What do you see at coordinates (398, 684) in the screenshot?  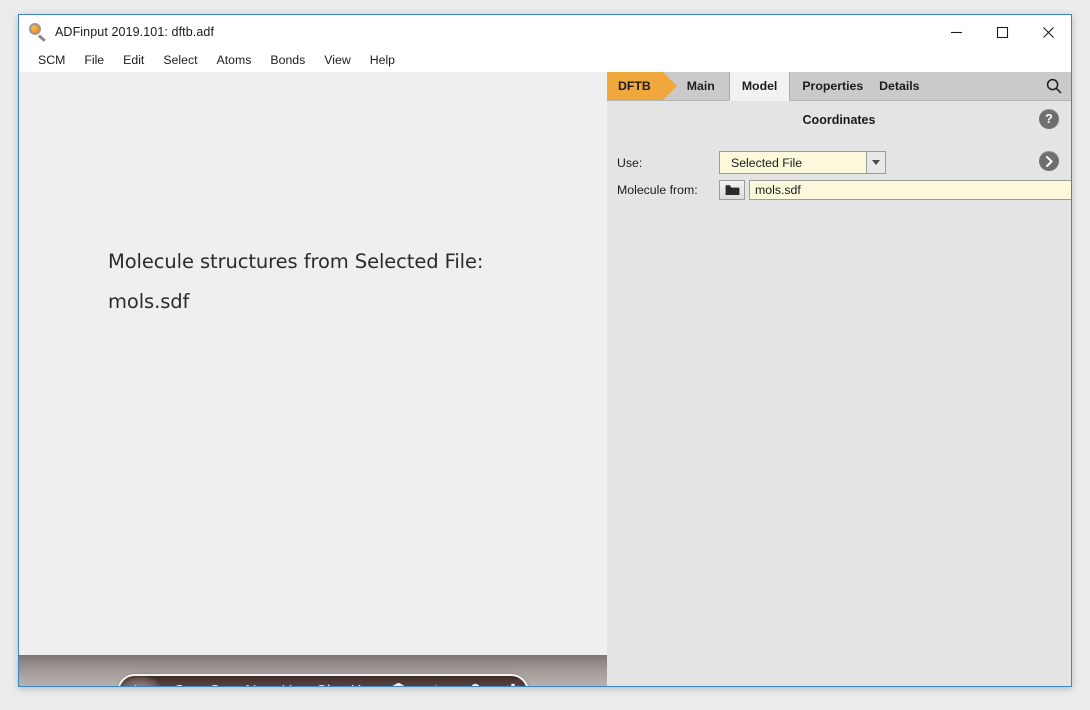 I see `hexagon-ring-icon` at bounding box center [398, 684].